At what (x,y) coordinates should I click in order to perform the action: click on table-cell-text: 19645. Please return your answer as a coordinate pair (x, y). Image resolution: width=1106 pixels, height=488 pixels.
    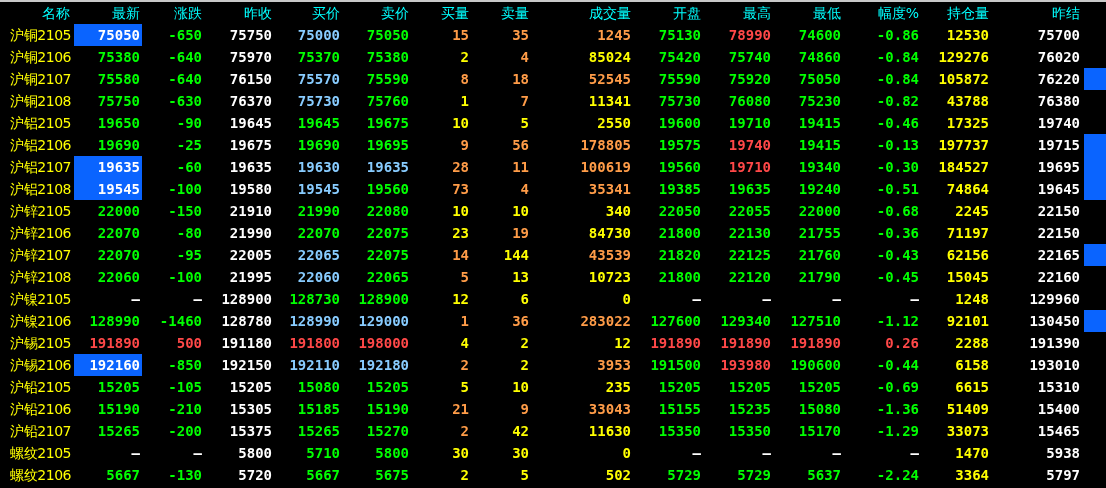
    Looking at the image, I should click on (1058, 189).